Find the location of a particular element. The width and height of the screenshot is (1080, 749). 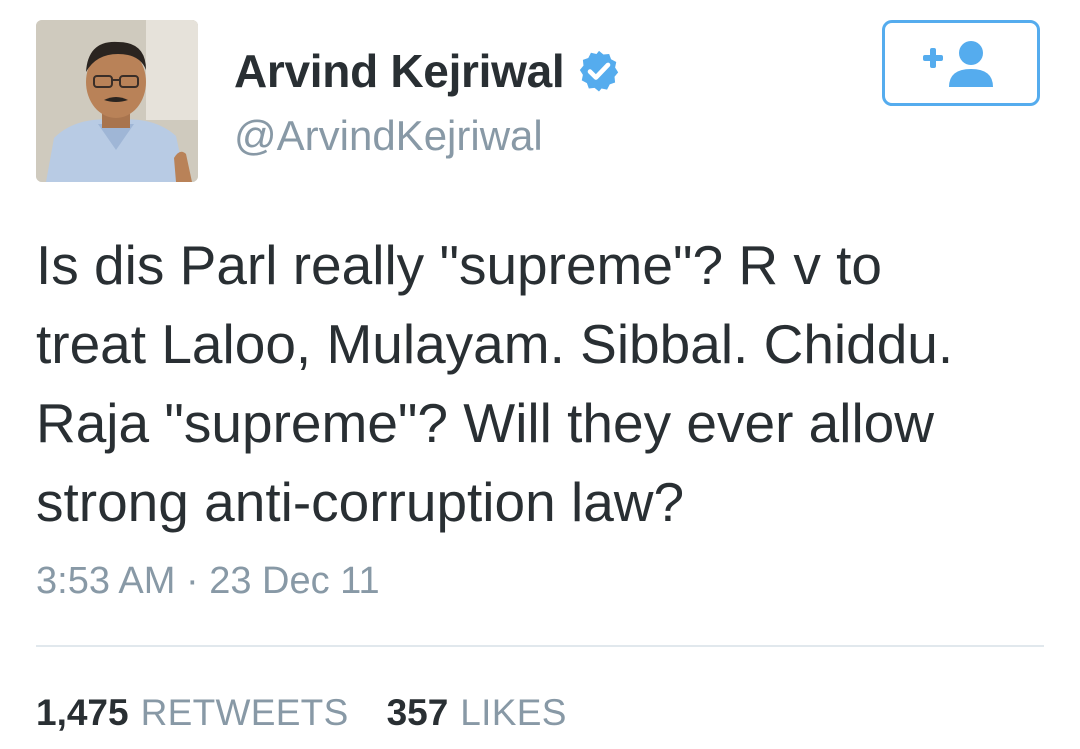

tweet-stats: 1,475 RETWEETS 357 LIKES is located at coordinates (301, 713).